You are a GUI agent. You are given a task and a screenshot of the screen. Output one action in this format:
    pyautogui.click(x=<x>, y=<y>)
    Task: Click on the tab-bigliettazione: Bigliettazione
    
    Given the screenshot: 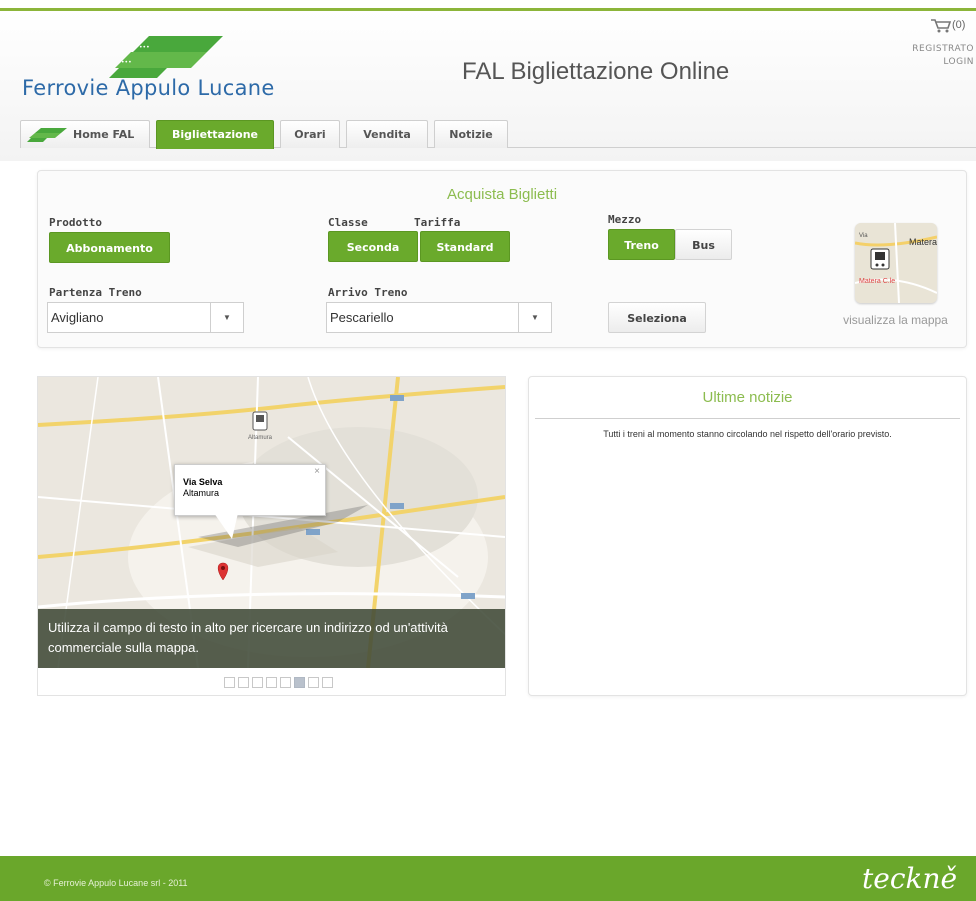 What is the action you would take?
    pyautogui.click(x=215, y=134)
    